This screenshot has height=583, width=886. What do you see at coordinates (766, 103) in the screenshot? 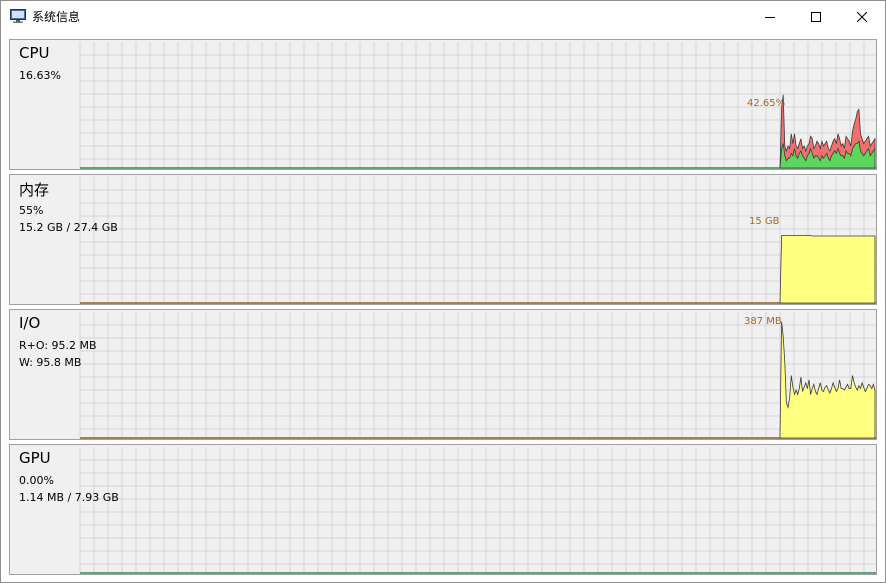
I see `cpu-peak-label: 42.65%` at bounding box center [766, 103].